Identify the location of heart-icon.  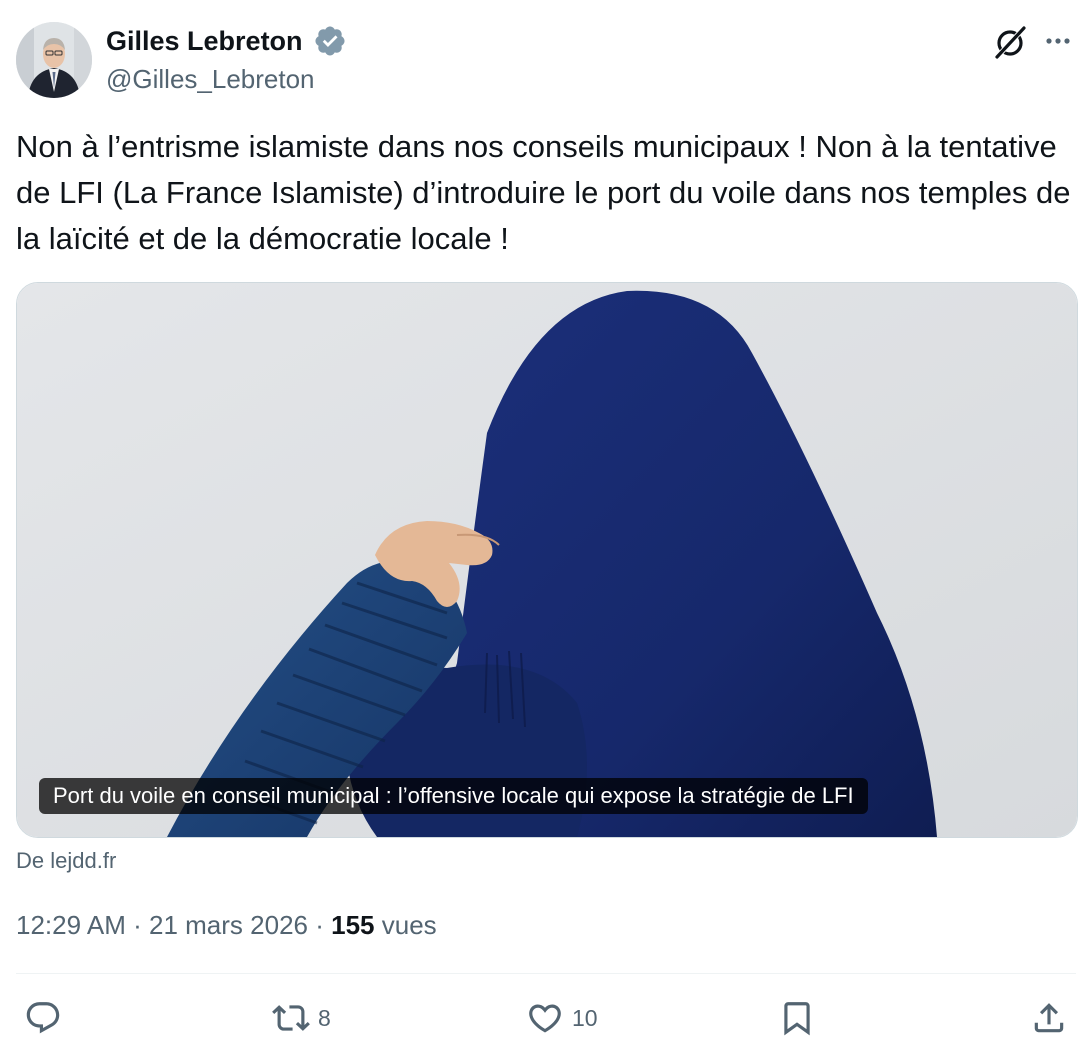
(545, 1018).